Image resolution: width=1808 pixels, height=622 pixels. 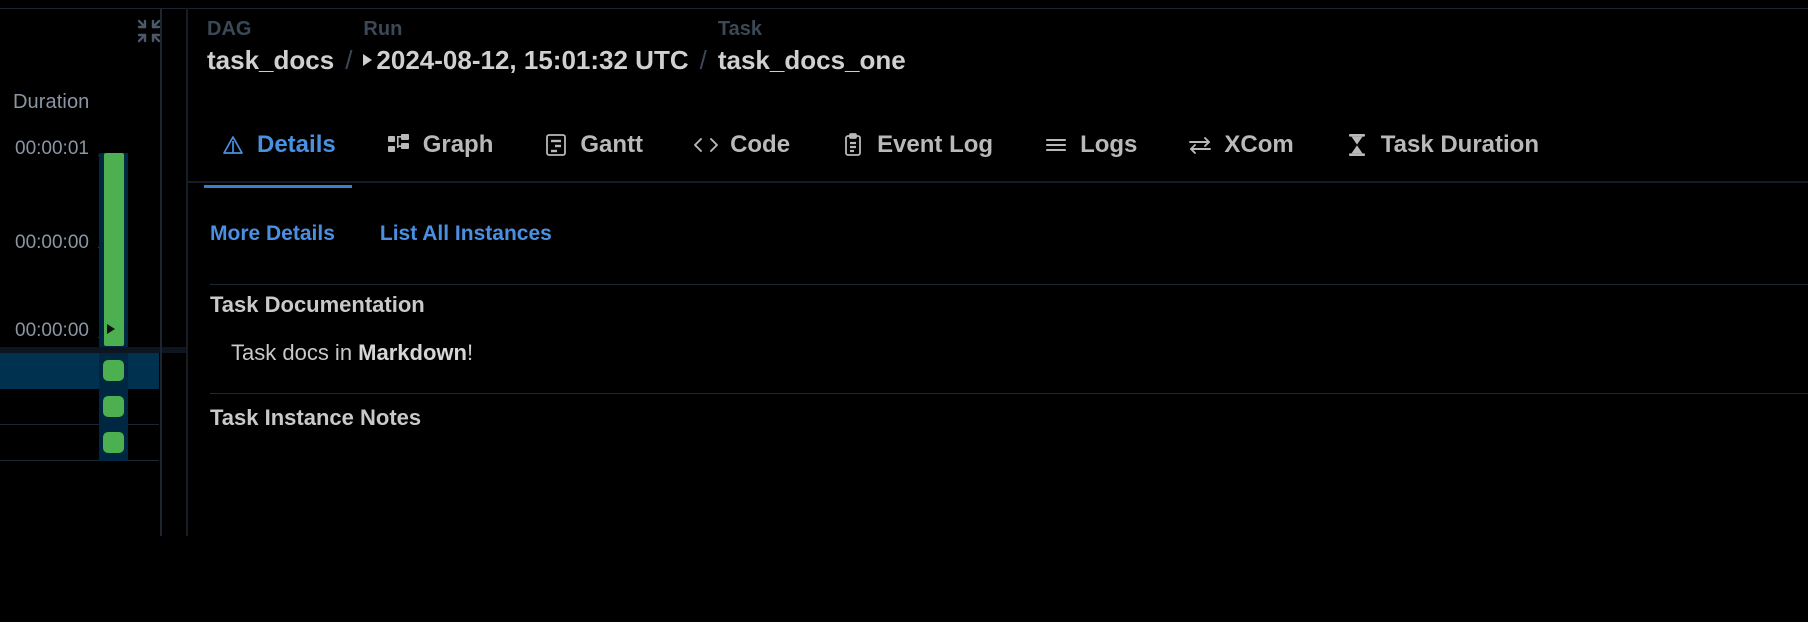 I want to click on breadcrumb-dag-value: task_docs, so click(x=270, y=60).